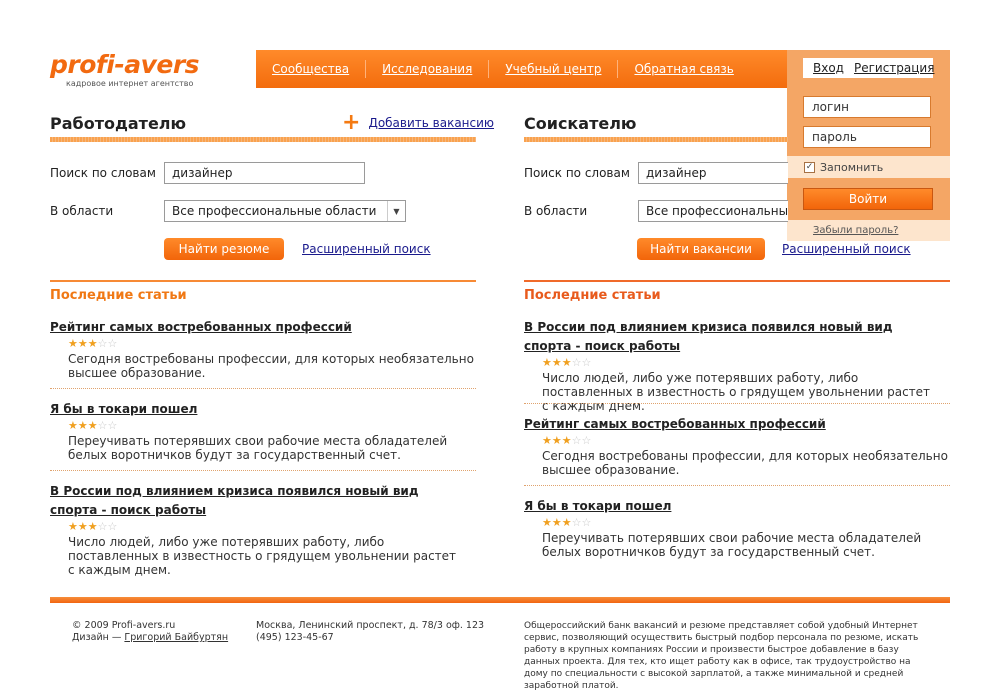  Describe the element at coordinates (894, 68) in the screenshot. I see `register-tab: Регистрация` at that location.